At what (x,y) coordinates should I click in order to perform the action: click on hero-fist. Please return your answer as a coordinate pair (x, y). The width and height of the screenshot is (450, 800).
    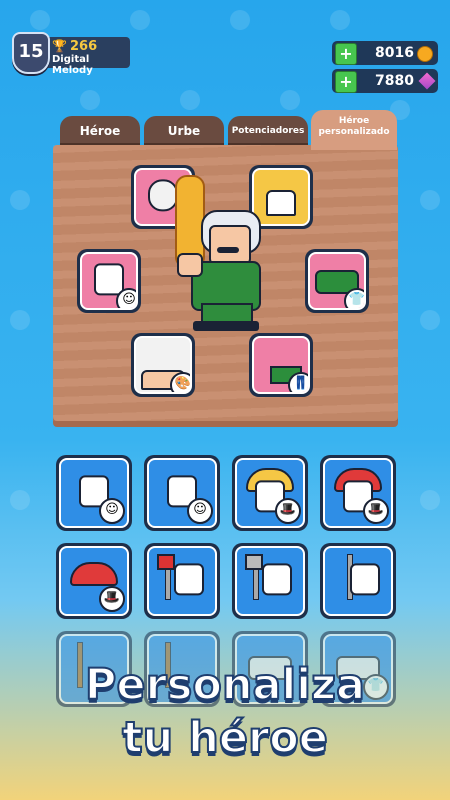
    Looking at the image, I should click on (190, 265).